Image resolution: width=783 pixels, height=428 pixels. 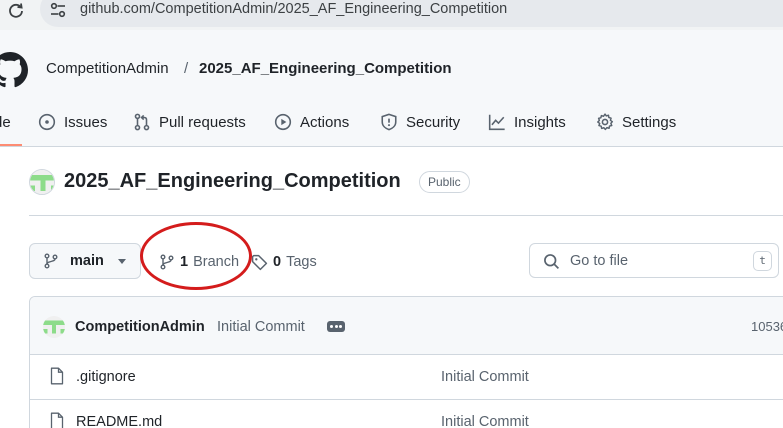 I want to click on gear-icon, so click(x=605, y=122).